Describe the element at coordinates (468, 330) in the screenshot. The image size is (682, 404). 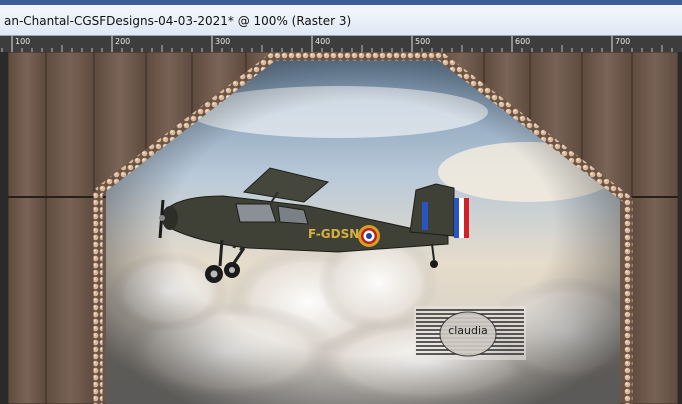
I see `watermark-text: claudia` at that location.